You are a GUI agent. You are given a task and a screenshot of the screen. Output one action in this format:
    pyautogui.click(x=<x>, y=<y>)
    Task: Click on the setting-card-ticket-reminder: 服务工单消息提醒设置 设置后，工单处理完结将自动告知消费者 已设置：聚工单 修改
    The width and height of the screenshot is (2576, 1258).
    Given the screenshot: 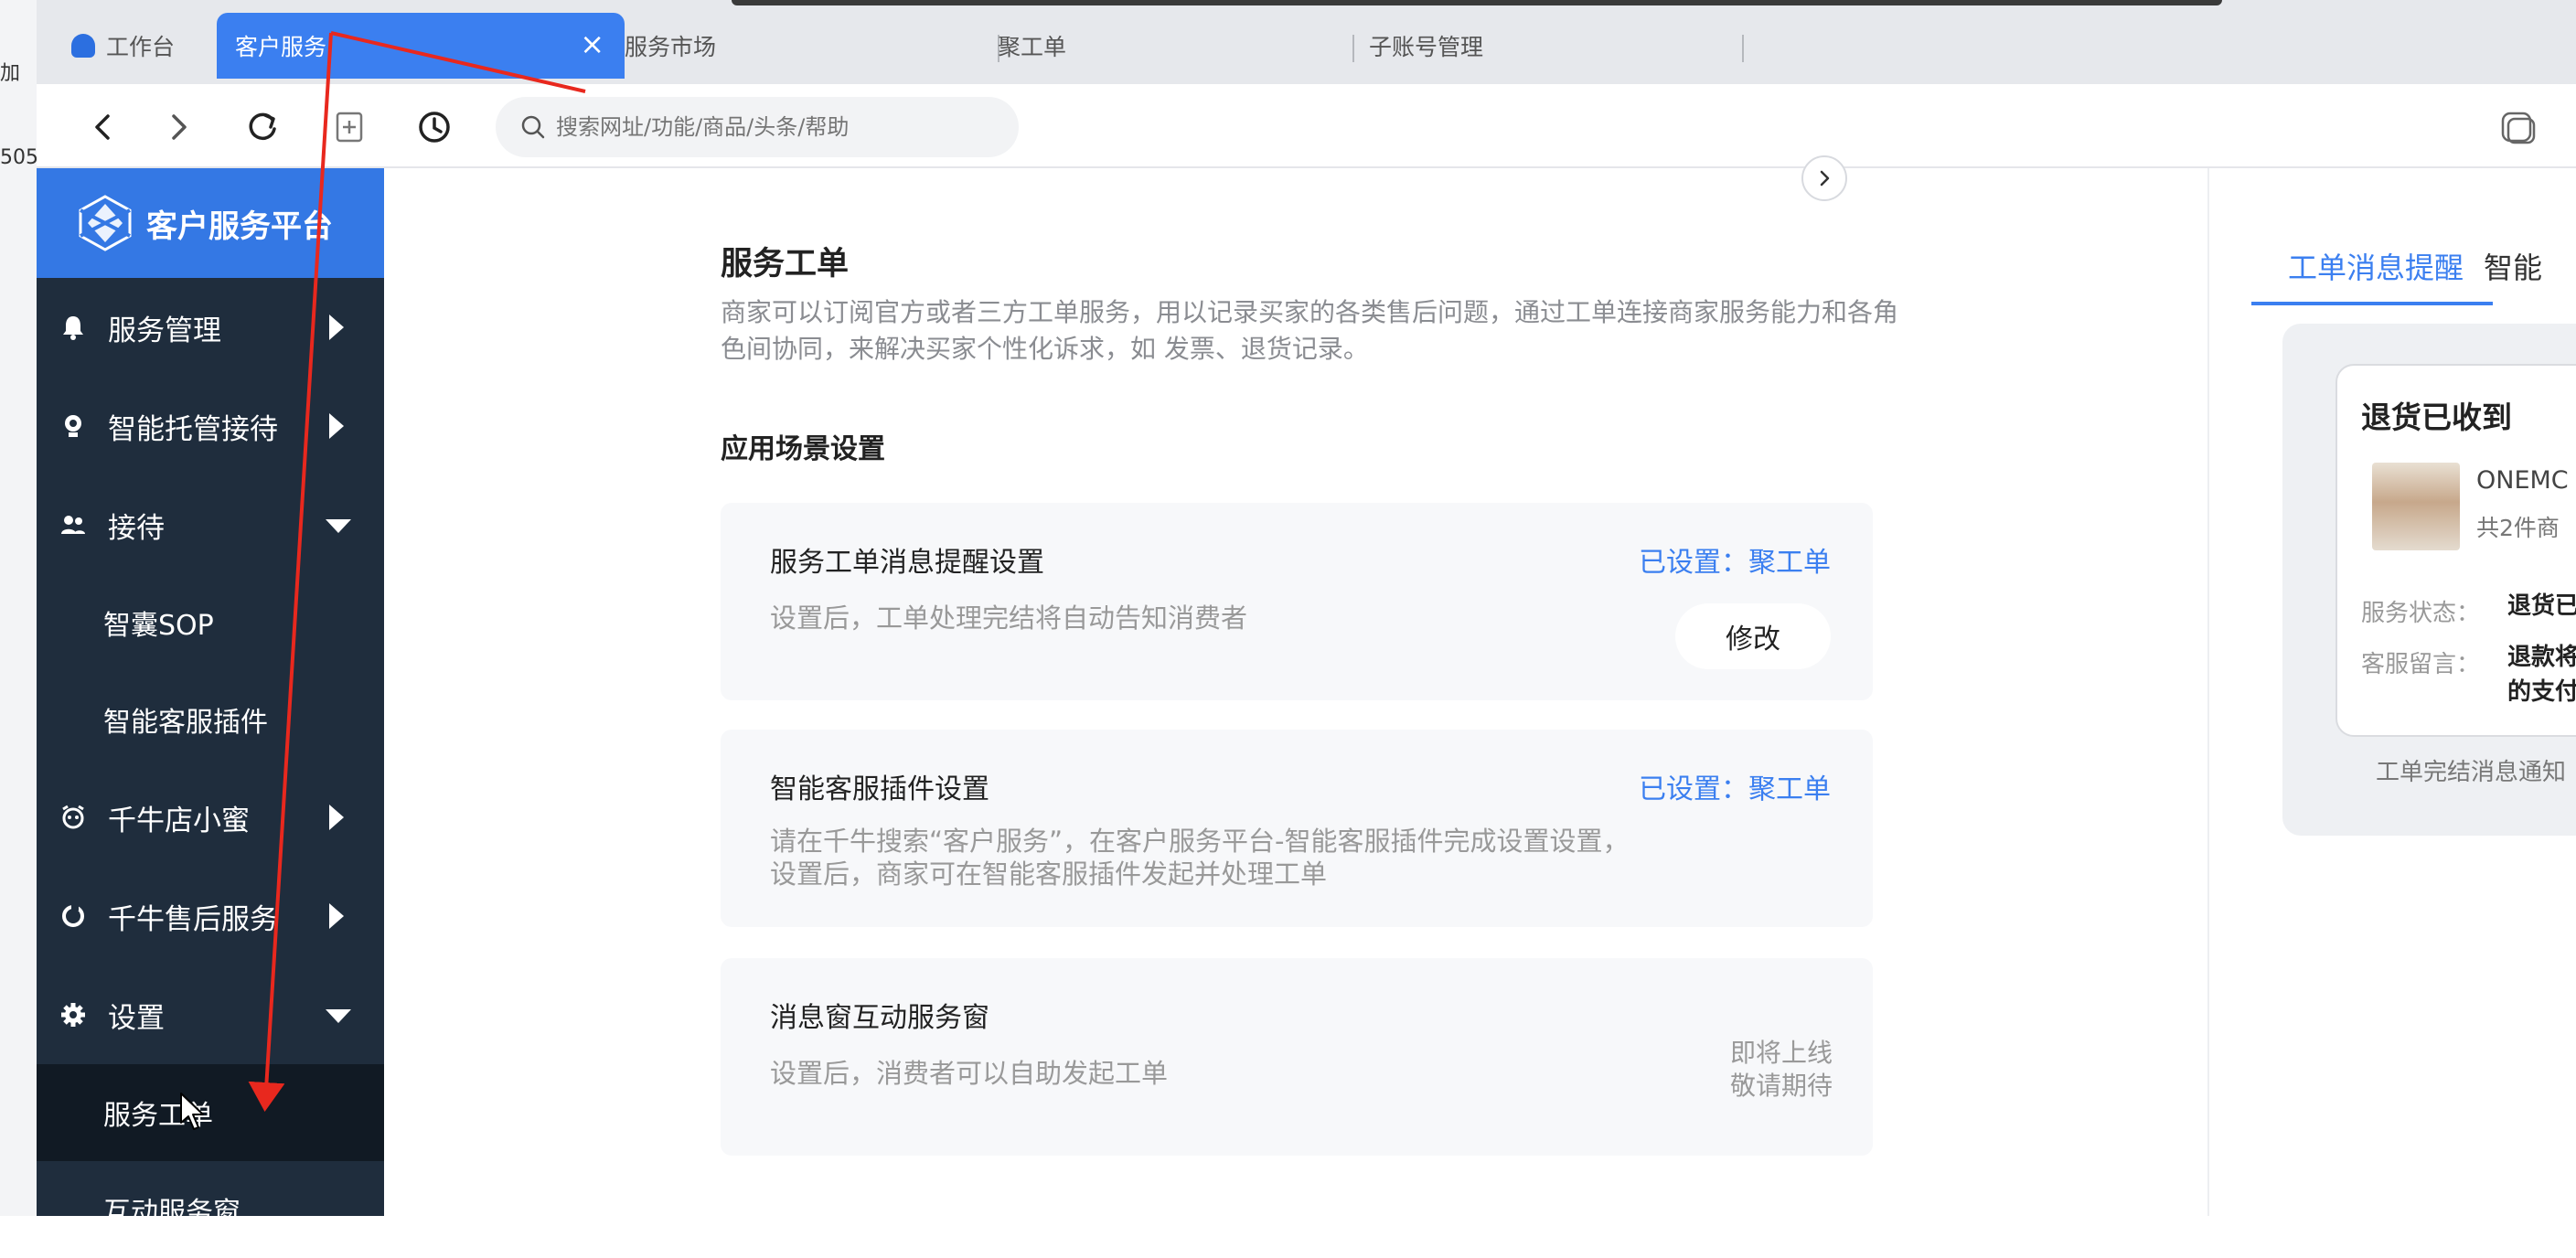 What is the action you would take?
    pyautogui.click(x=1297, y=601)
    